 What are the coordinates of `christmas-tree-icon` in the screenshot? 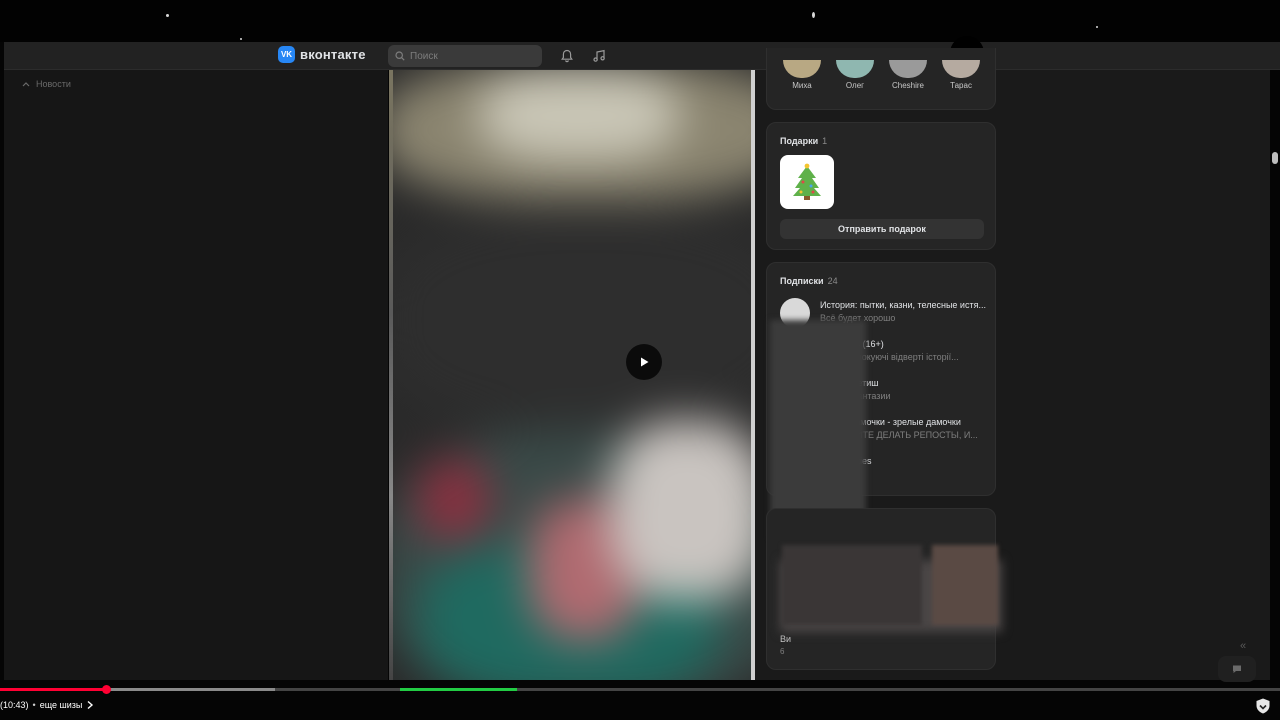 It's located at (807, 181).